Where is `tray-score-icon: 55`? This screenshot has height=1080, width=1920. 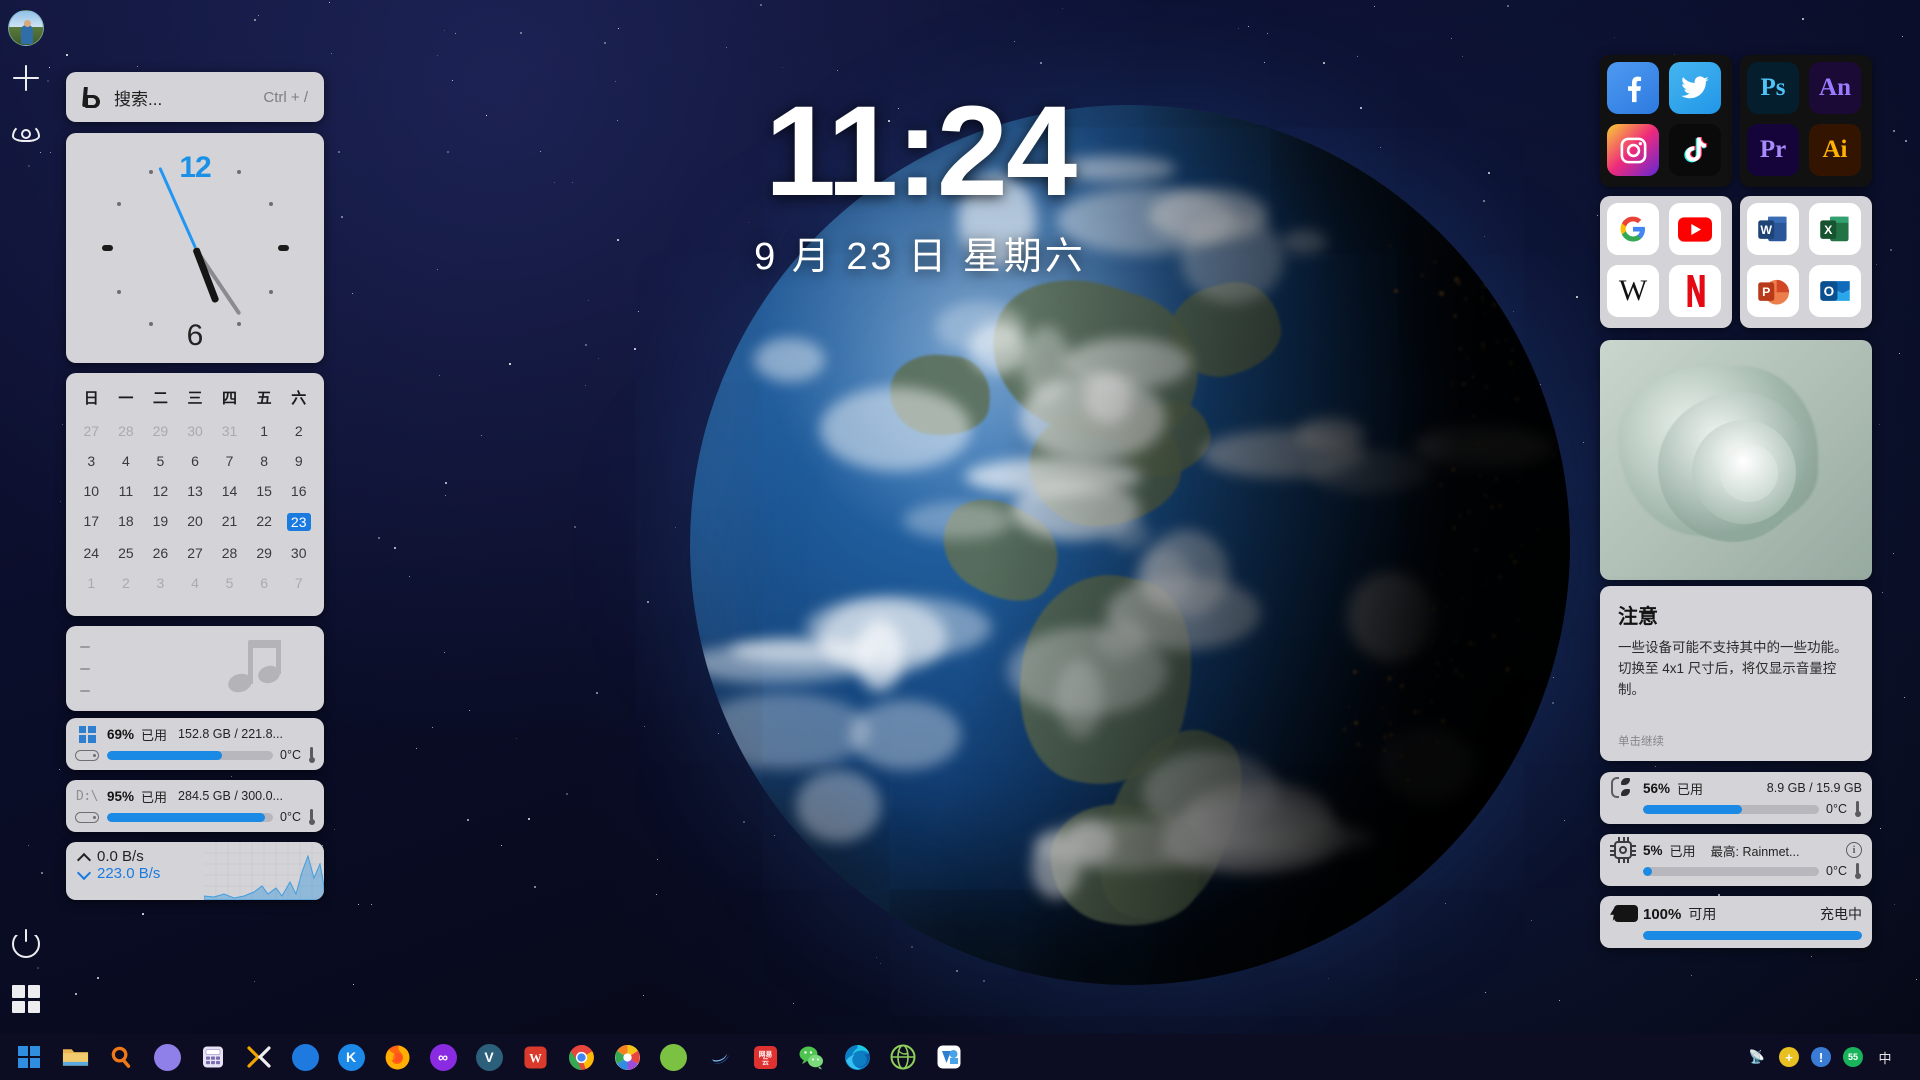
tray-score-icon: 55 is located at coordinates (1853, 1057).